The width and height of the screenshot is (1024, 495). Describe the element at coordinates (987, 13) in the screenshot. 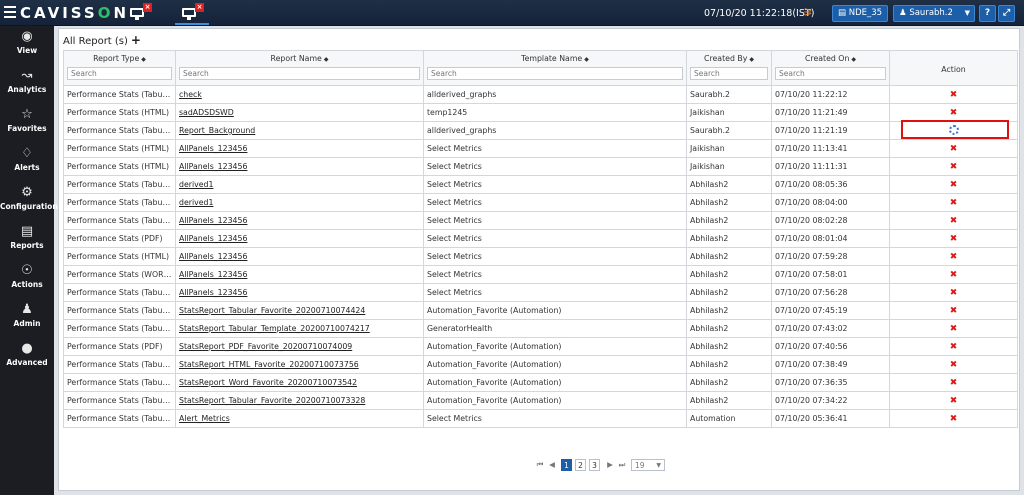

I see `help-button: ?` at that location.